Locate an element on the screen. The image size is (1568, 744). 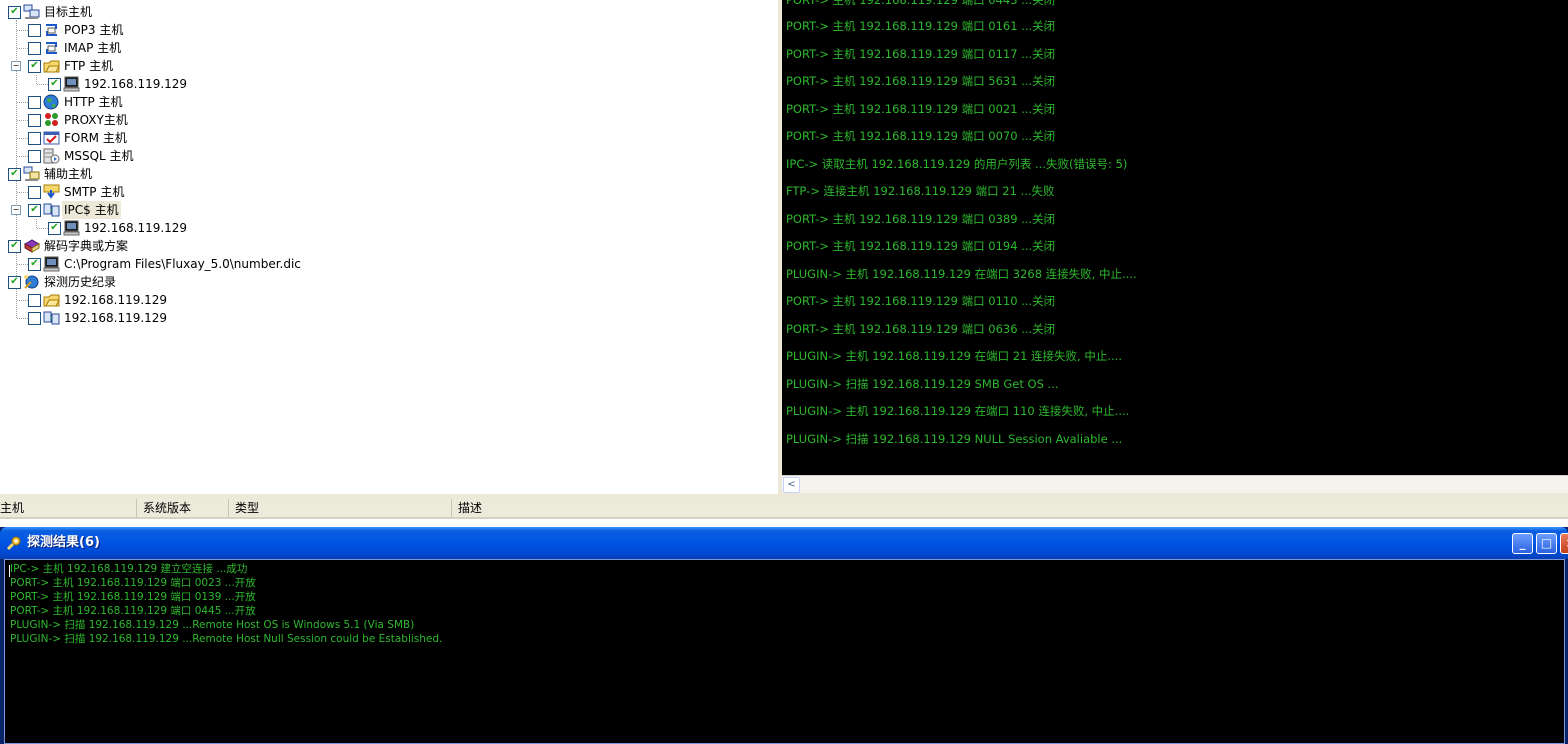
log-line: FTP-> 连接主机 192.168.119.129 端口 21 ...失败 is located at coordinates (920, 191).